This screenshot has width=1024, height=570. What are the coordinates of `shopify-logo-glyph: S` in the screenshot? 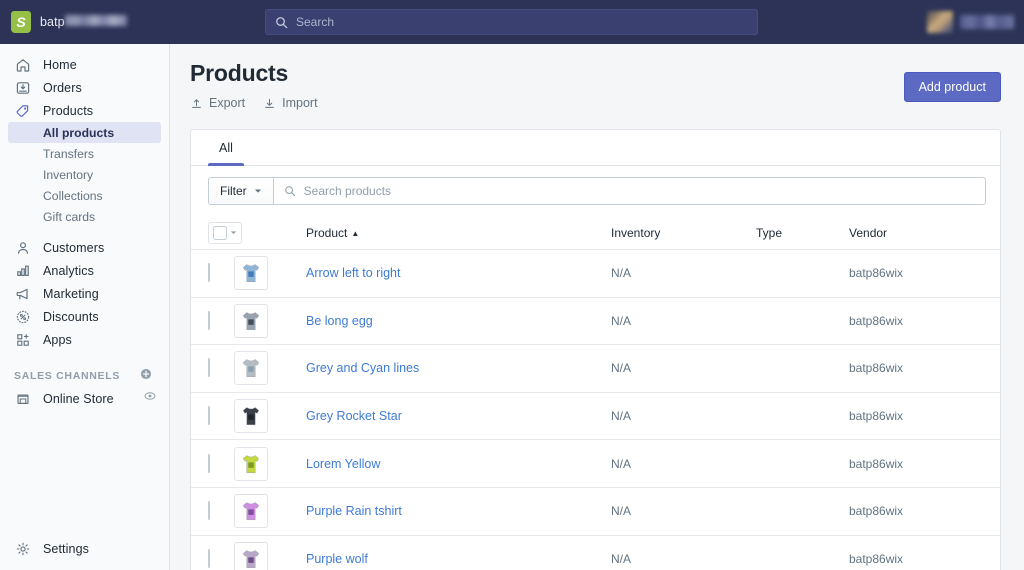 It's located at (21, 22).